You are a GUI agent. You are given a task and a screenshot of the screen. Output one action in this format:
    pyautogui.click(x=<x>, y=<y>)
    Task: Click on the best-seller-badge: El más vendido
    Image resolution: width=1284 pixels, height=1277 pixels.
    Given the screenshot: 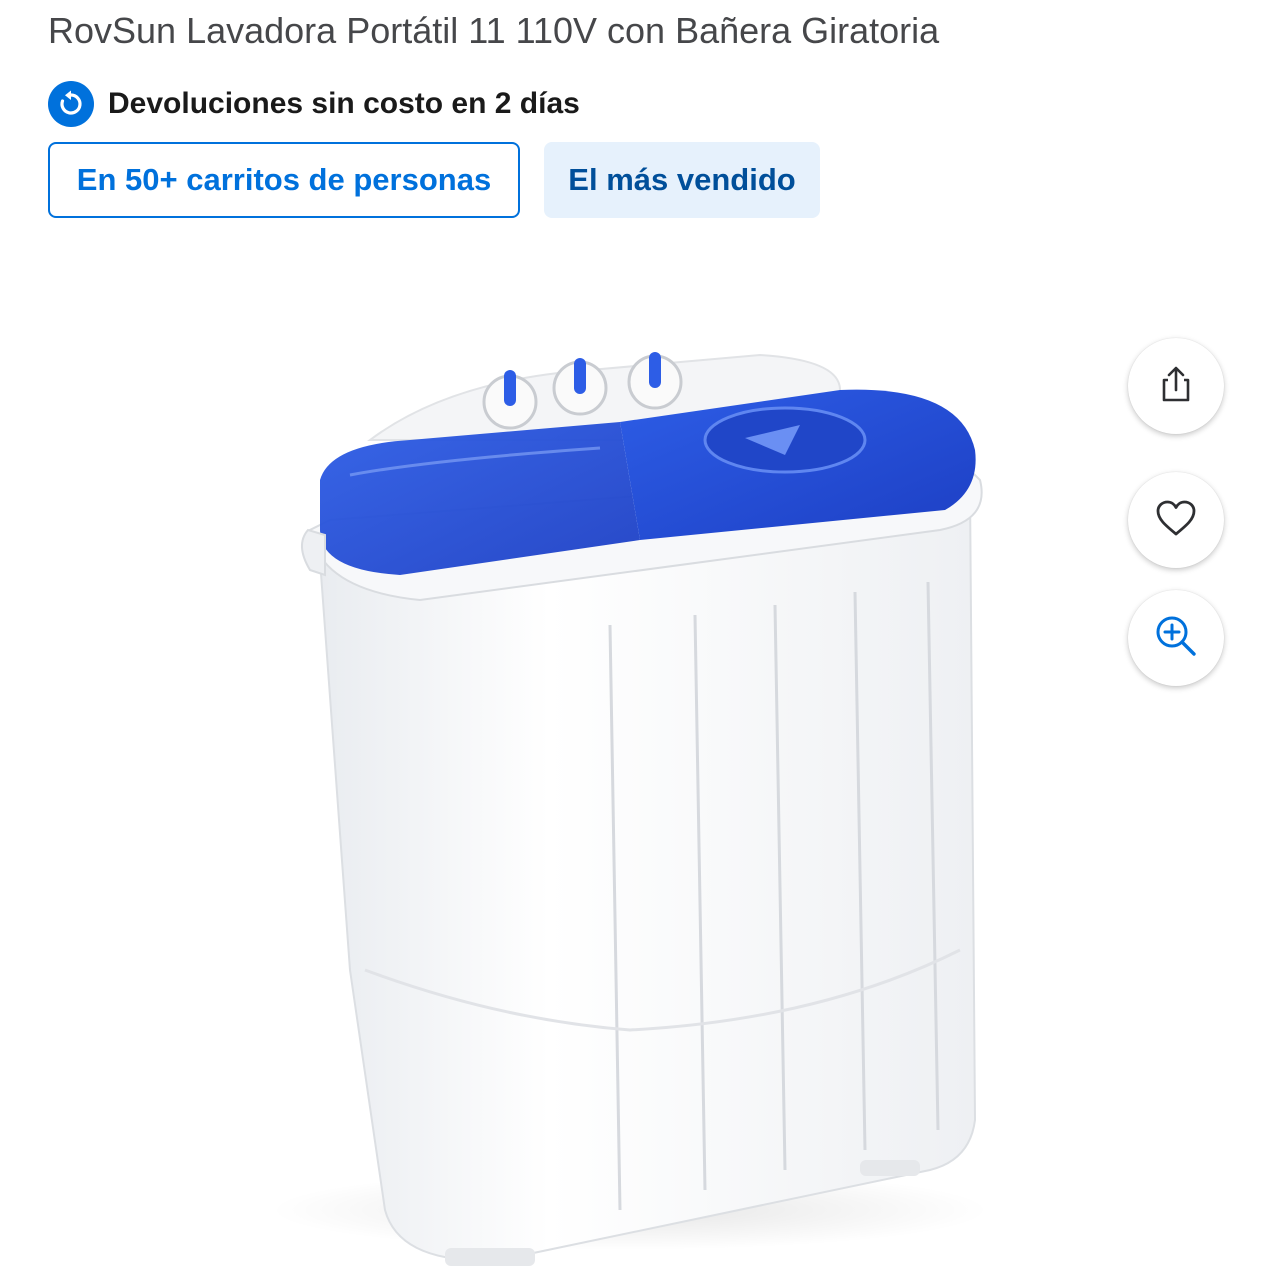 What is the action you would take?
    pyautogui.click(x=682, y=180)
    